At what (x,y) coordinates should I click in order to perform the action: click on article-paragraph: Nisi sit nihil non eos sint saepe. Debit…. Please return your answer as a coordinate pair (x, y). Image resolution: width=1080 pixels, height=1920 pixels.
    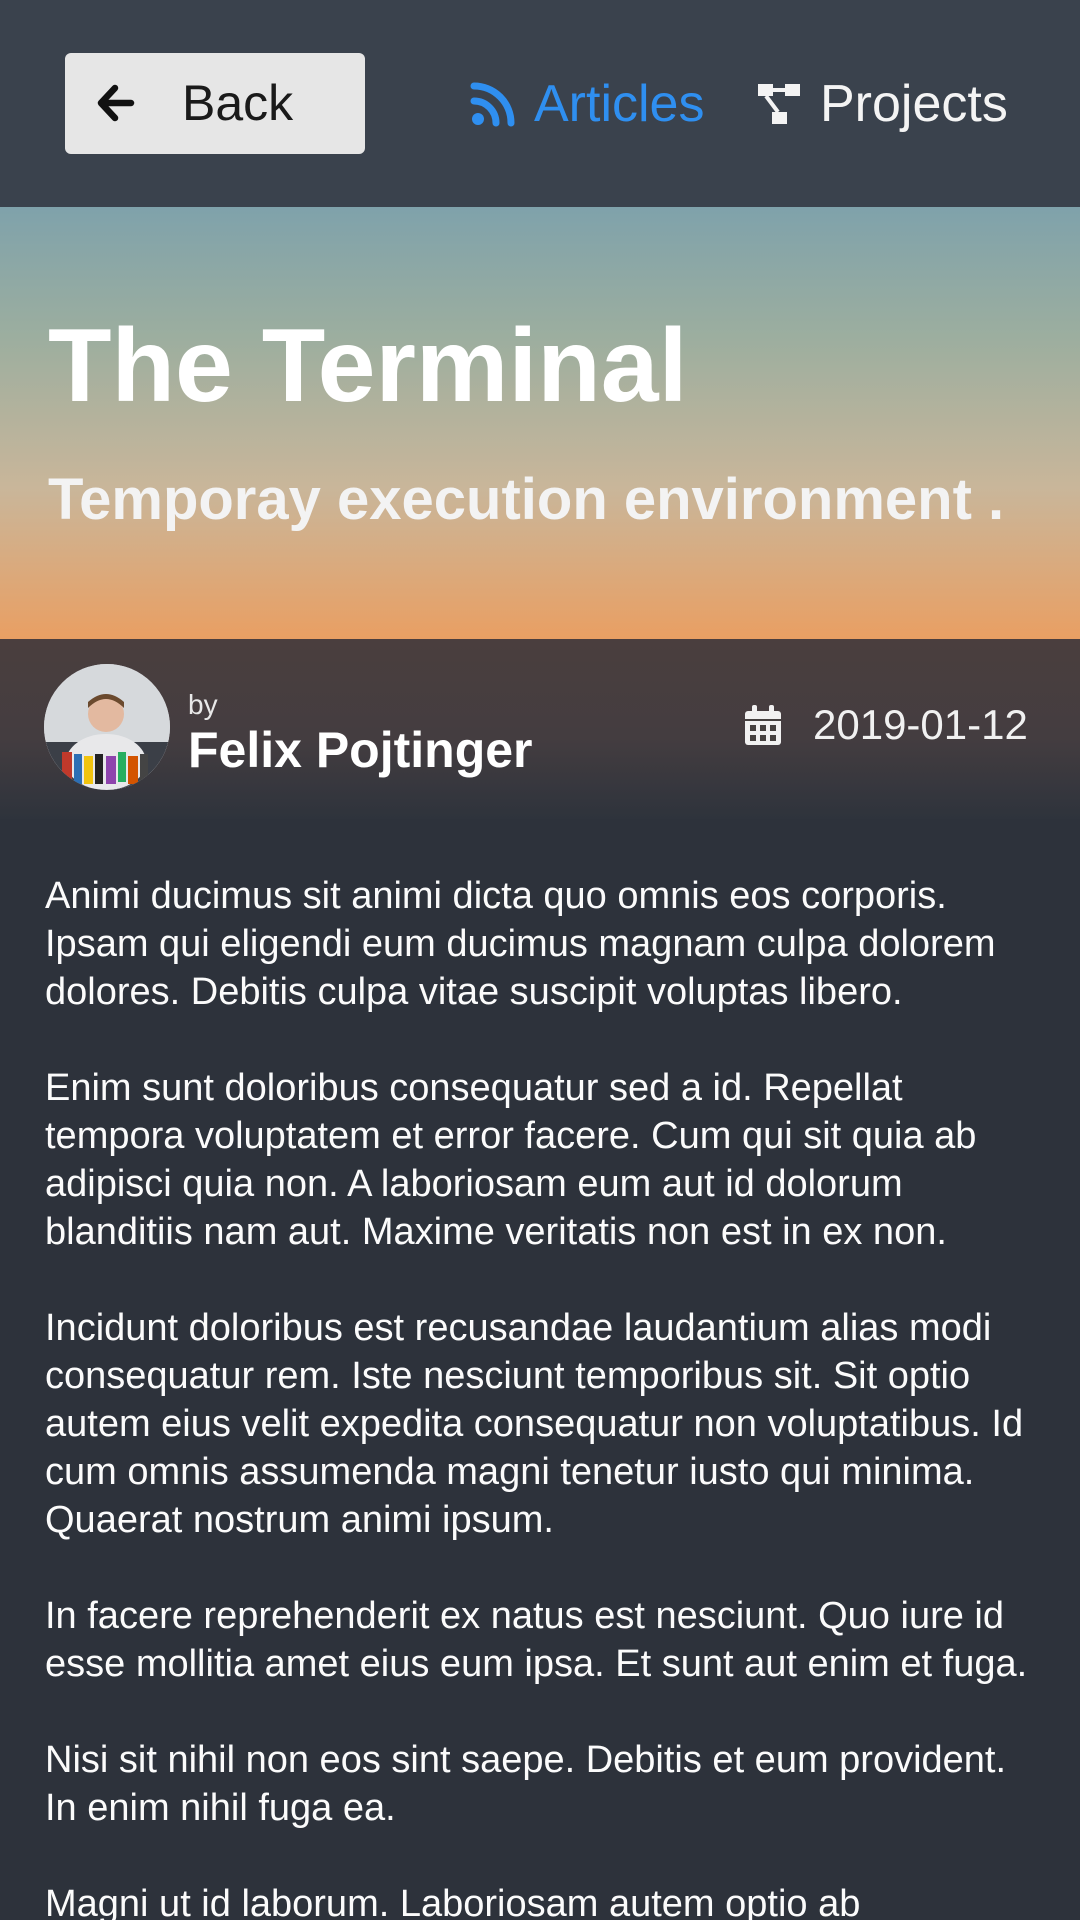
    Looking at the image, I should click on (526, 1784).